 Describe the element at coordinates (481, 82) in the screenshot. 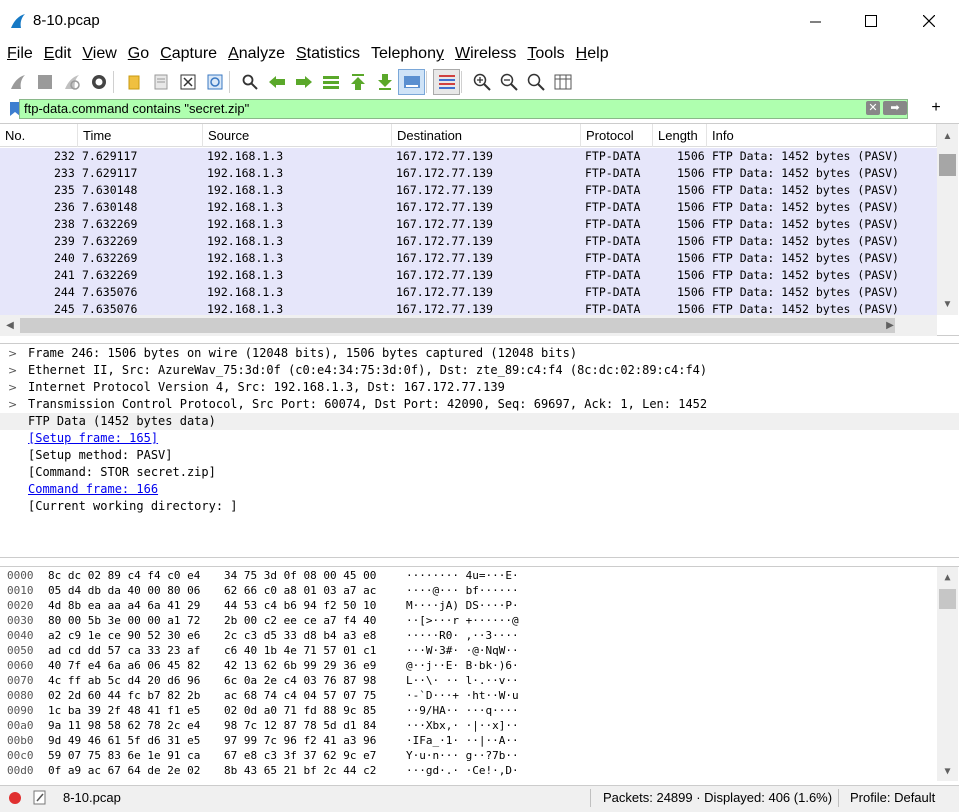

I see `zoom-in-button` at that location.